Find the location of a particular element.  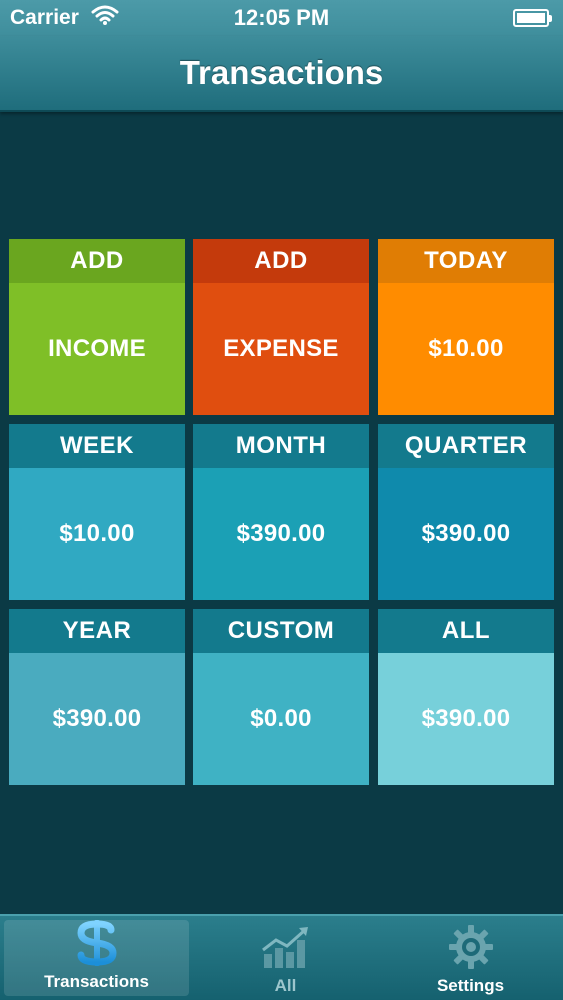

add-expense-tile: ADD EXPENSE is located at coordinates (281, 327).